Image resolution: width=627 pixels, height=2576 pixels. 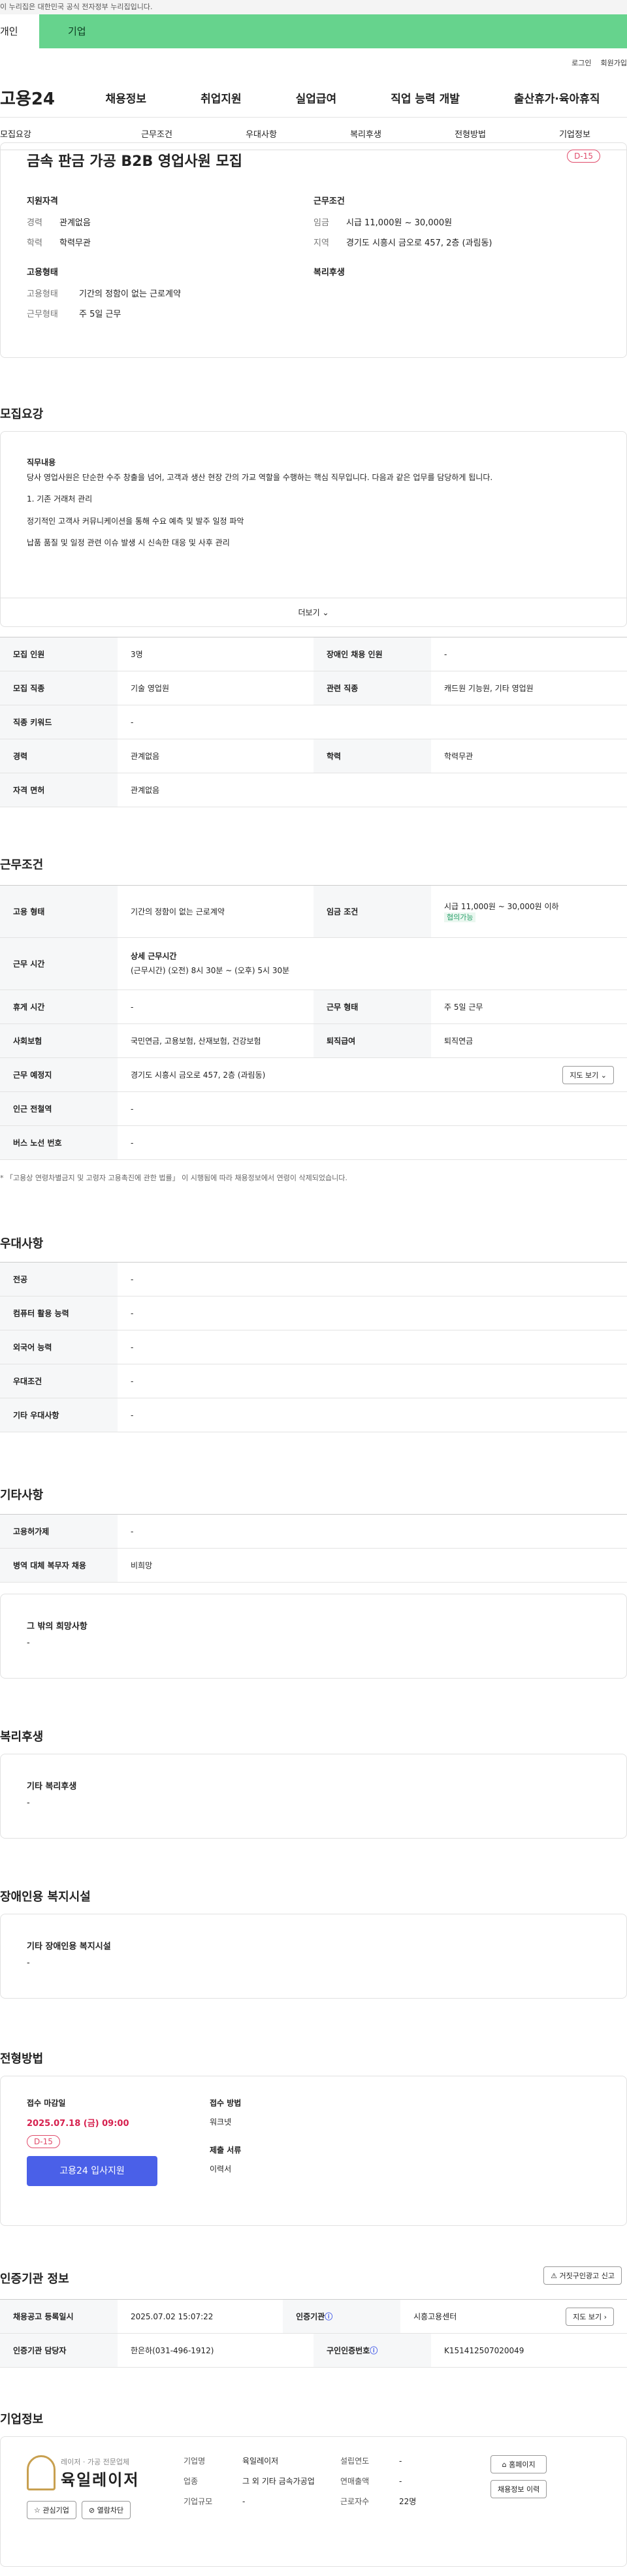 What do you see at coordinates (614, 63) in the screenshot?
I see `signup-link: 회원가입` at bounding box center [614, 63].